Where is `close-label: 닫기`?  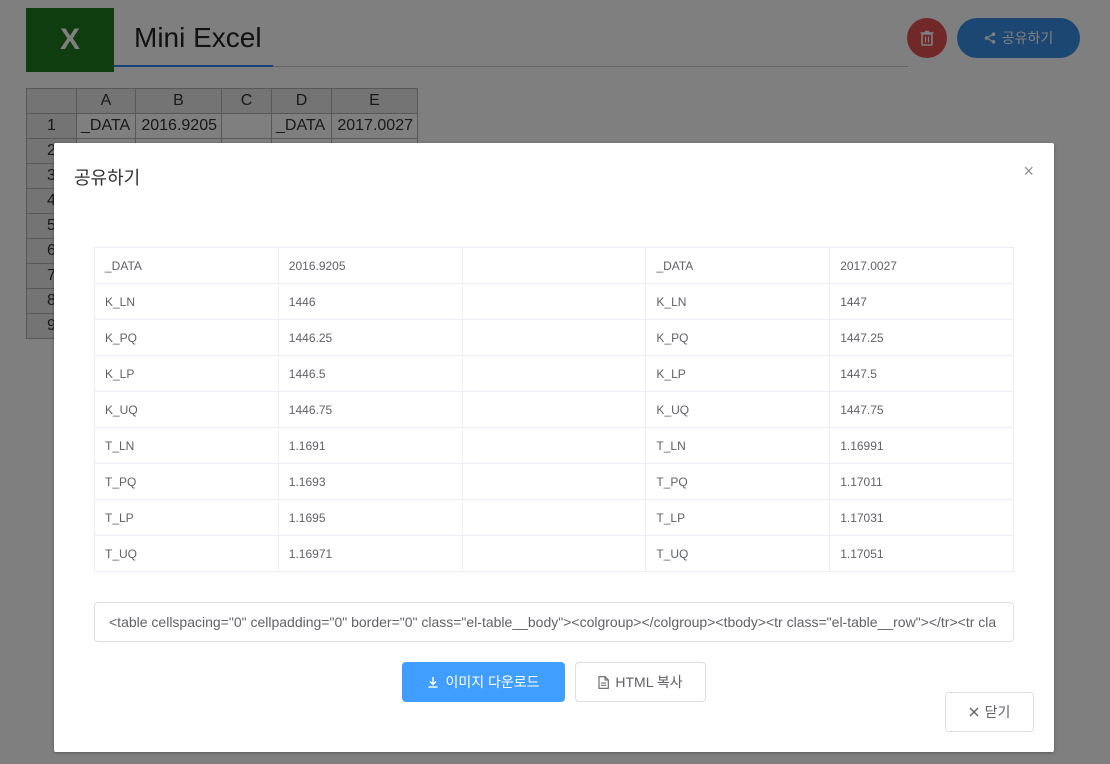 close-label: 닫기 is located at coordinates (997, 712).